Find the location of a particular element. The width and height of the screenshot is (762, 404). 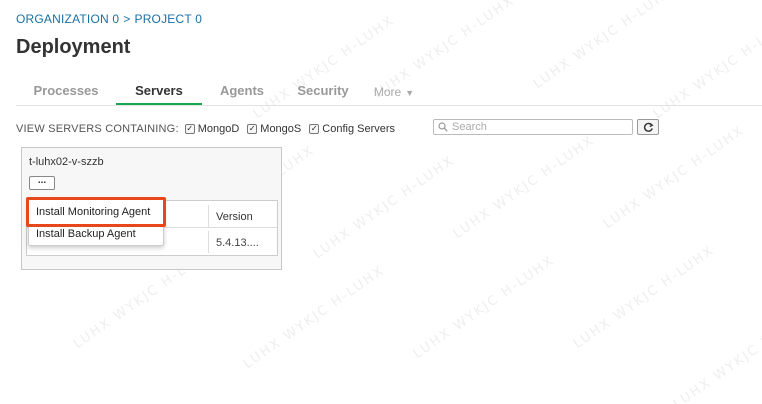

search-icon is located at coordinates (443, 127).